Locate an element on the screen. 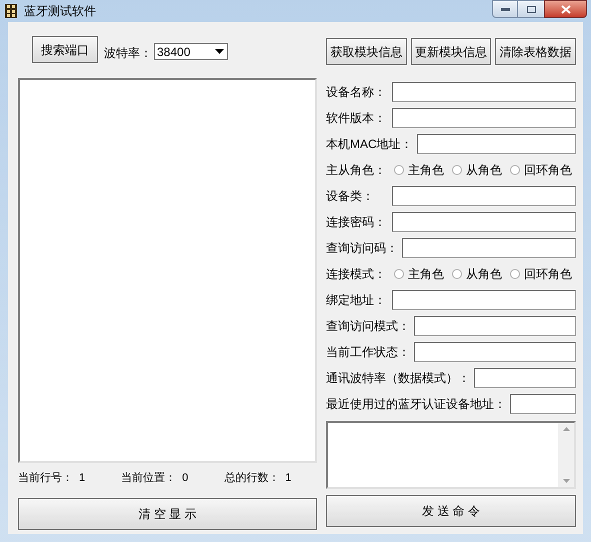 Image resolution: width=591 pixels, height=542 pixels. app-icon is located at coordinates (11, 11).